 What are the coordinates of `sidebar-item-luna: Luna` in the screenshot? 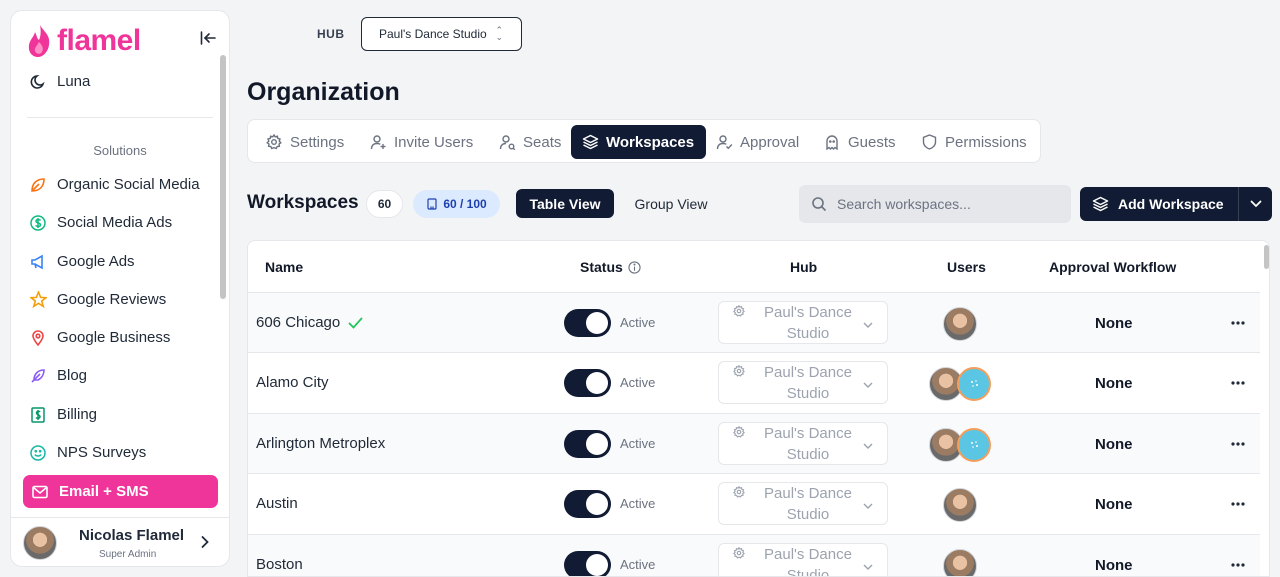 It's located at (120, 81).